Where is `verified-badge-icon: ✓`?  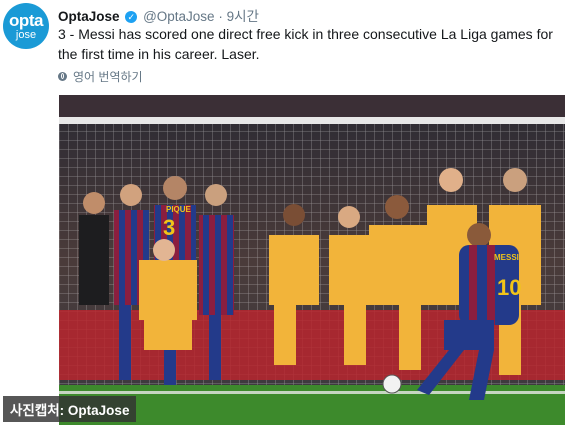 verified-badge-icon: ✓ is located at coordinates (131, 17).